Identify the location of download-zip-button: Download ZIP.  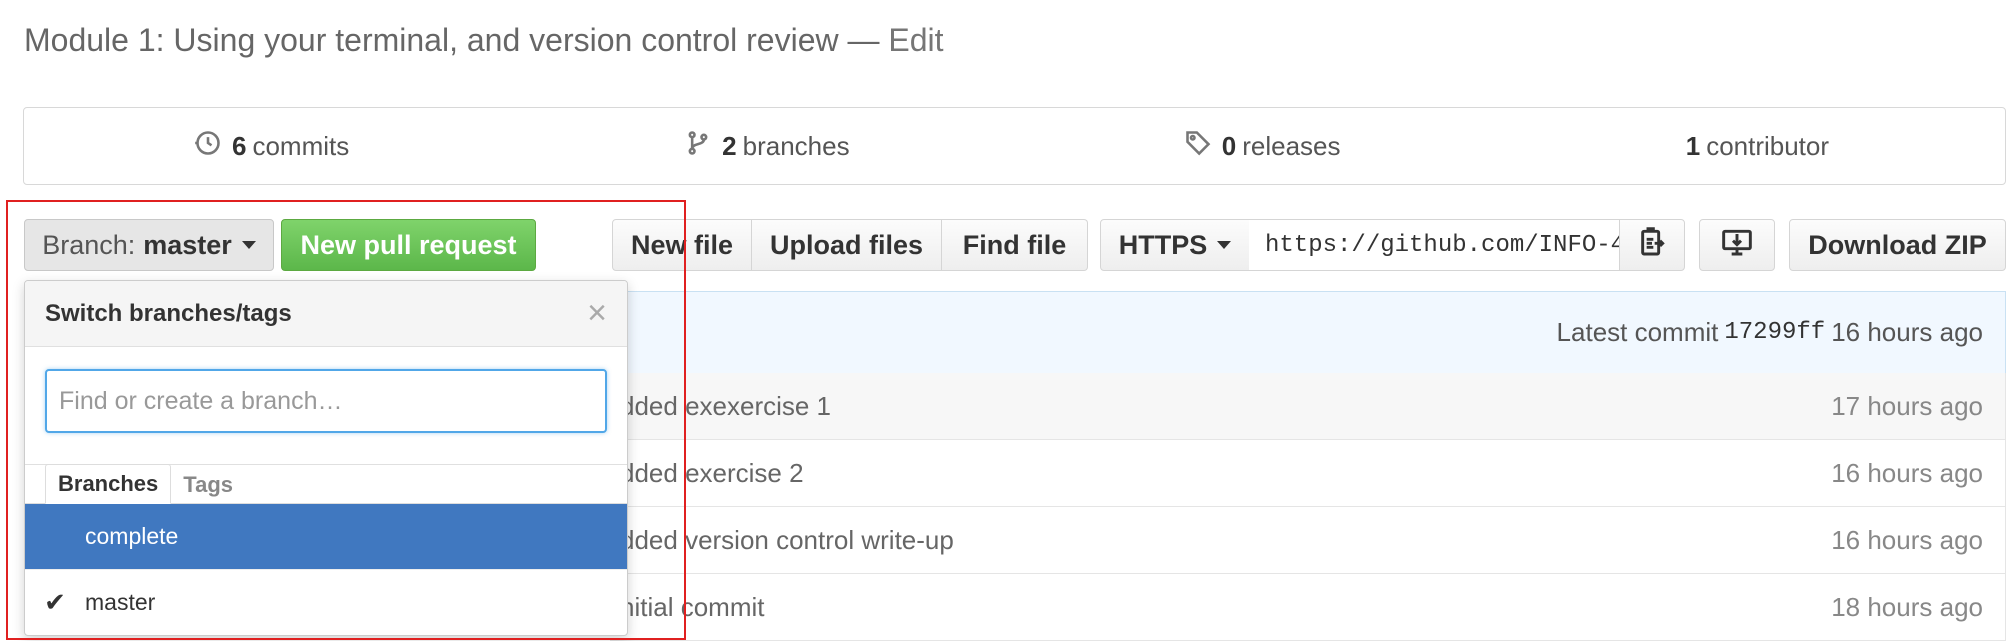
(1897, 245).